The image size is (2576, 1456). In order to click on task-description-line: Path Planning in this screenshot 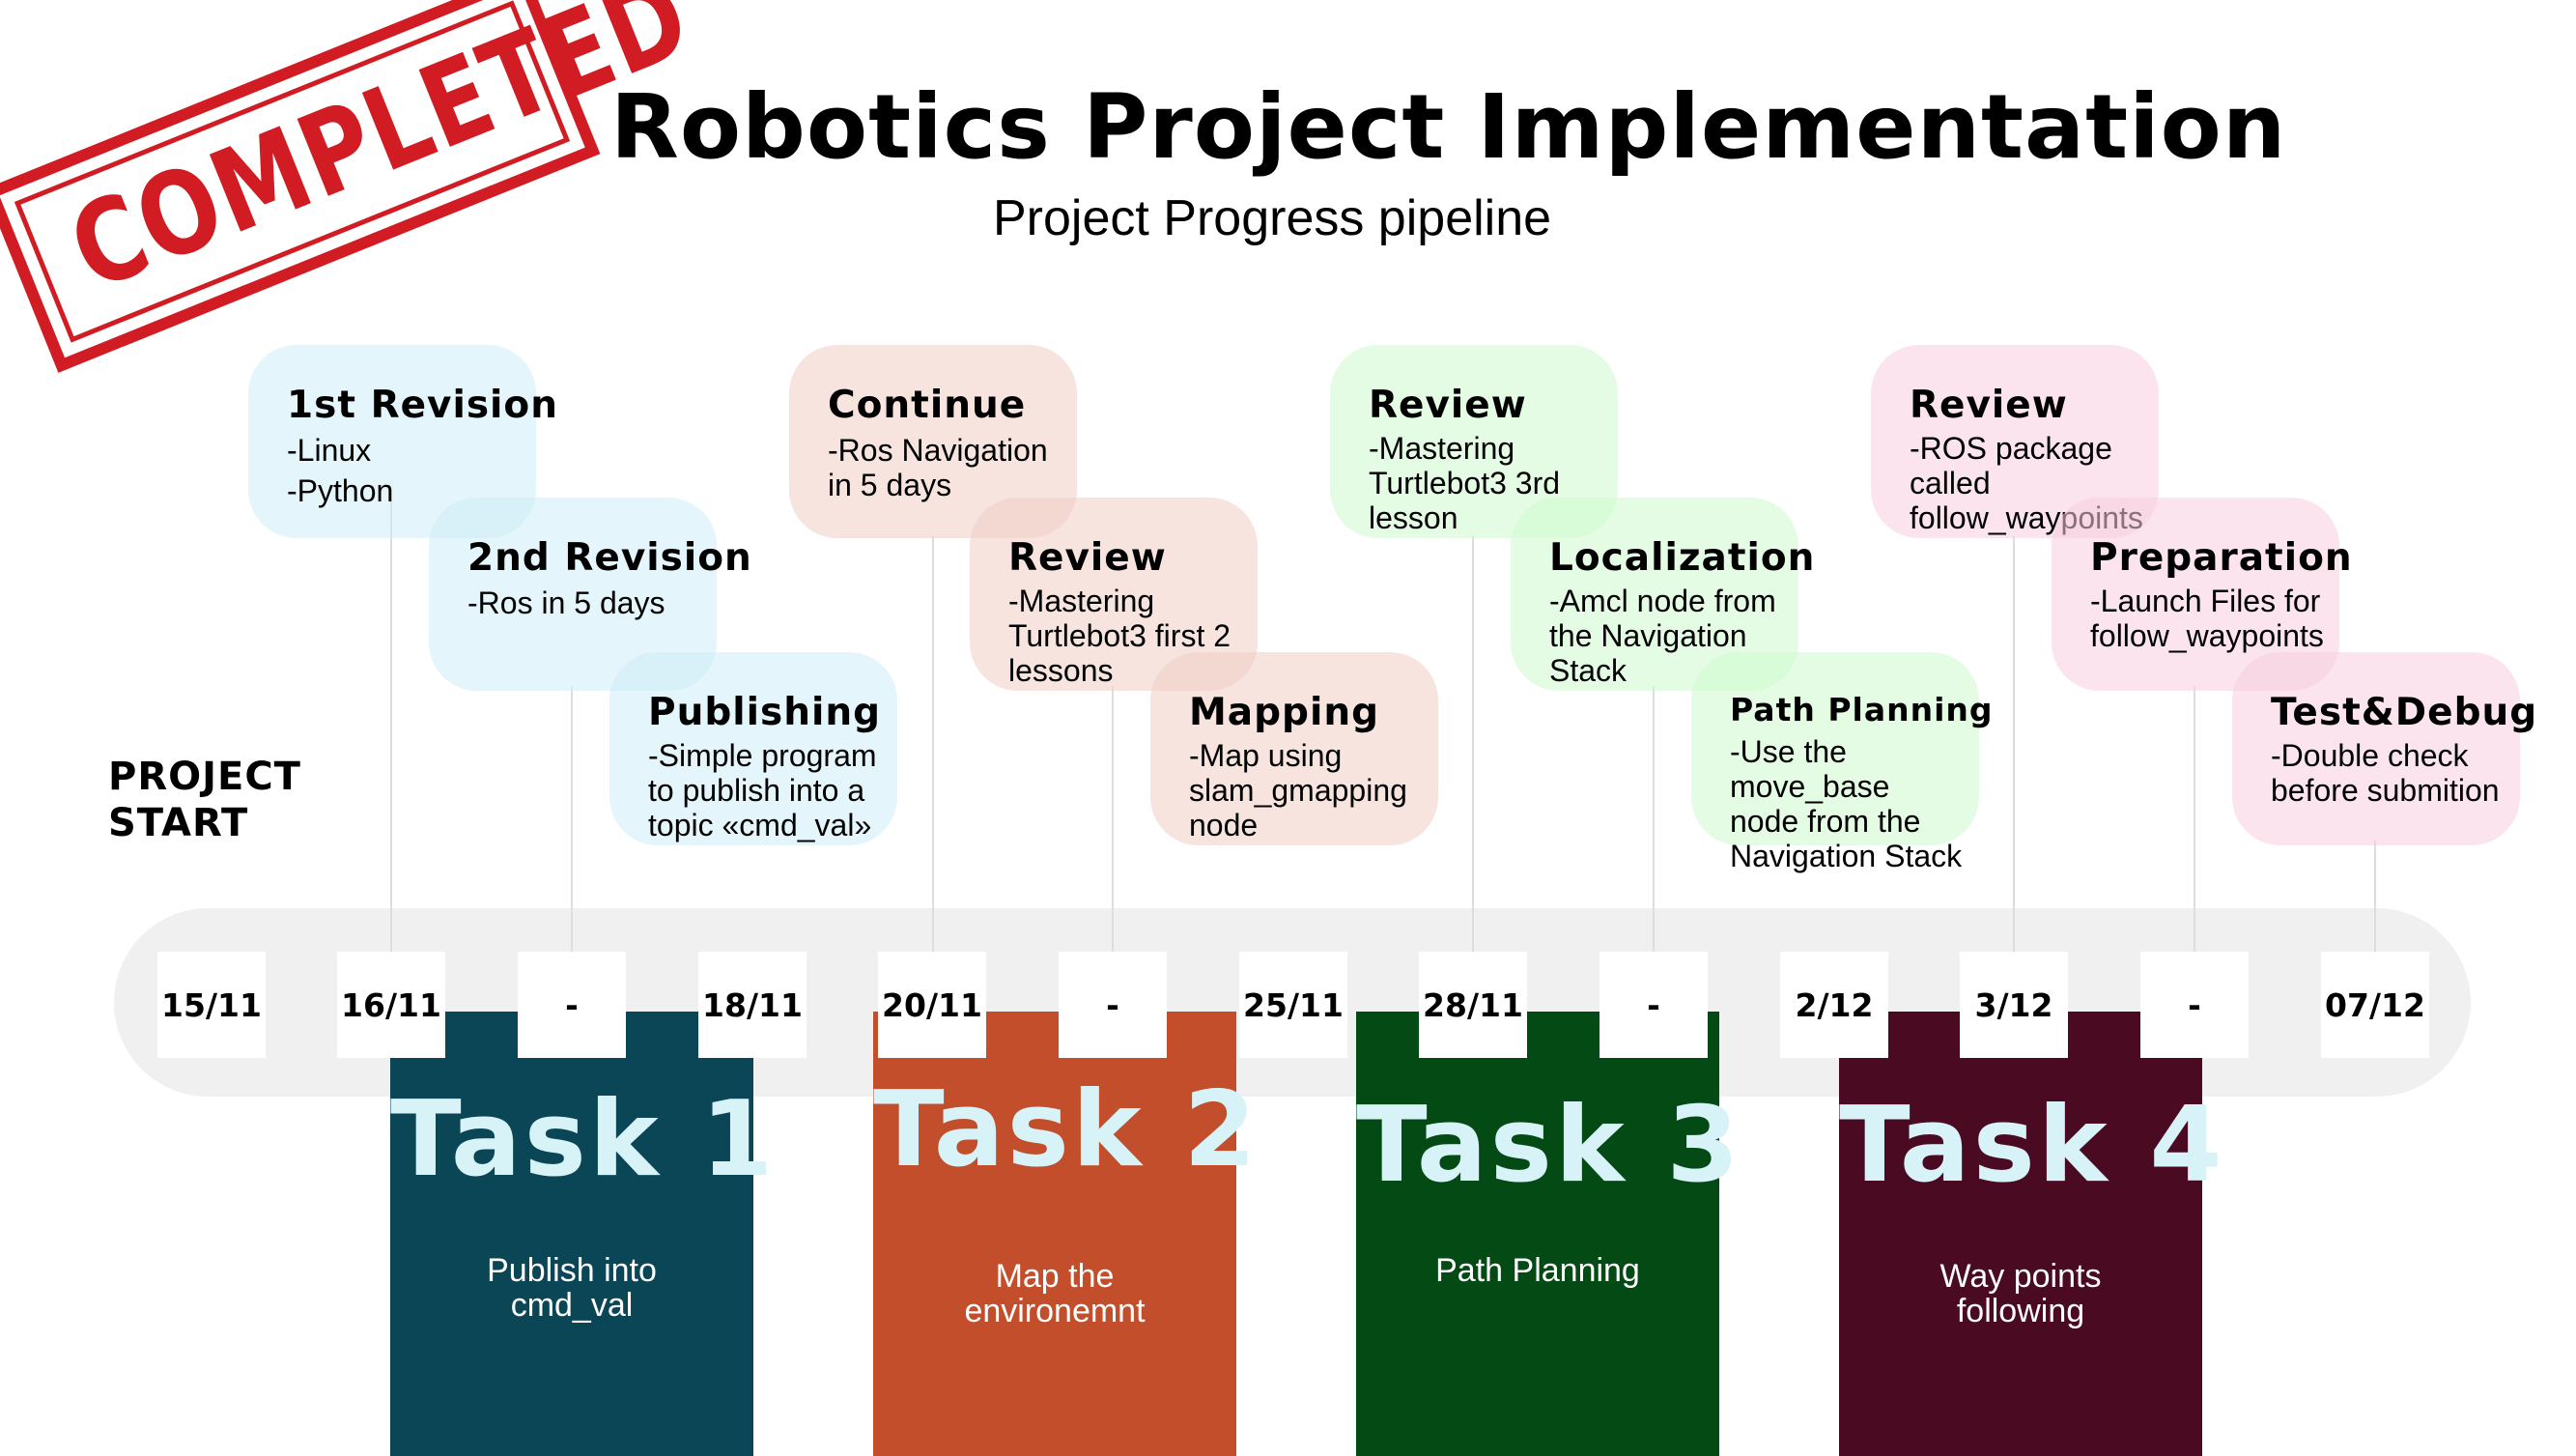, I will do `click(1537, 1271)`.